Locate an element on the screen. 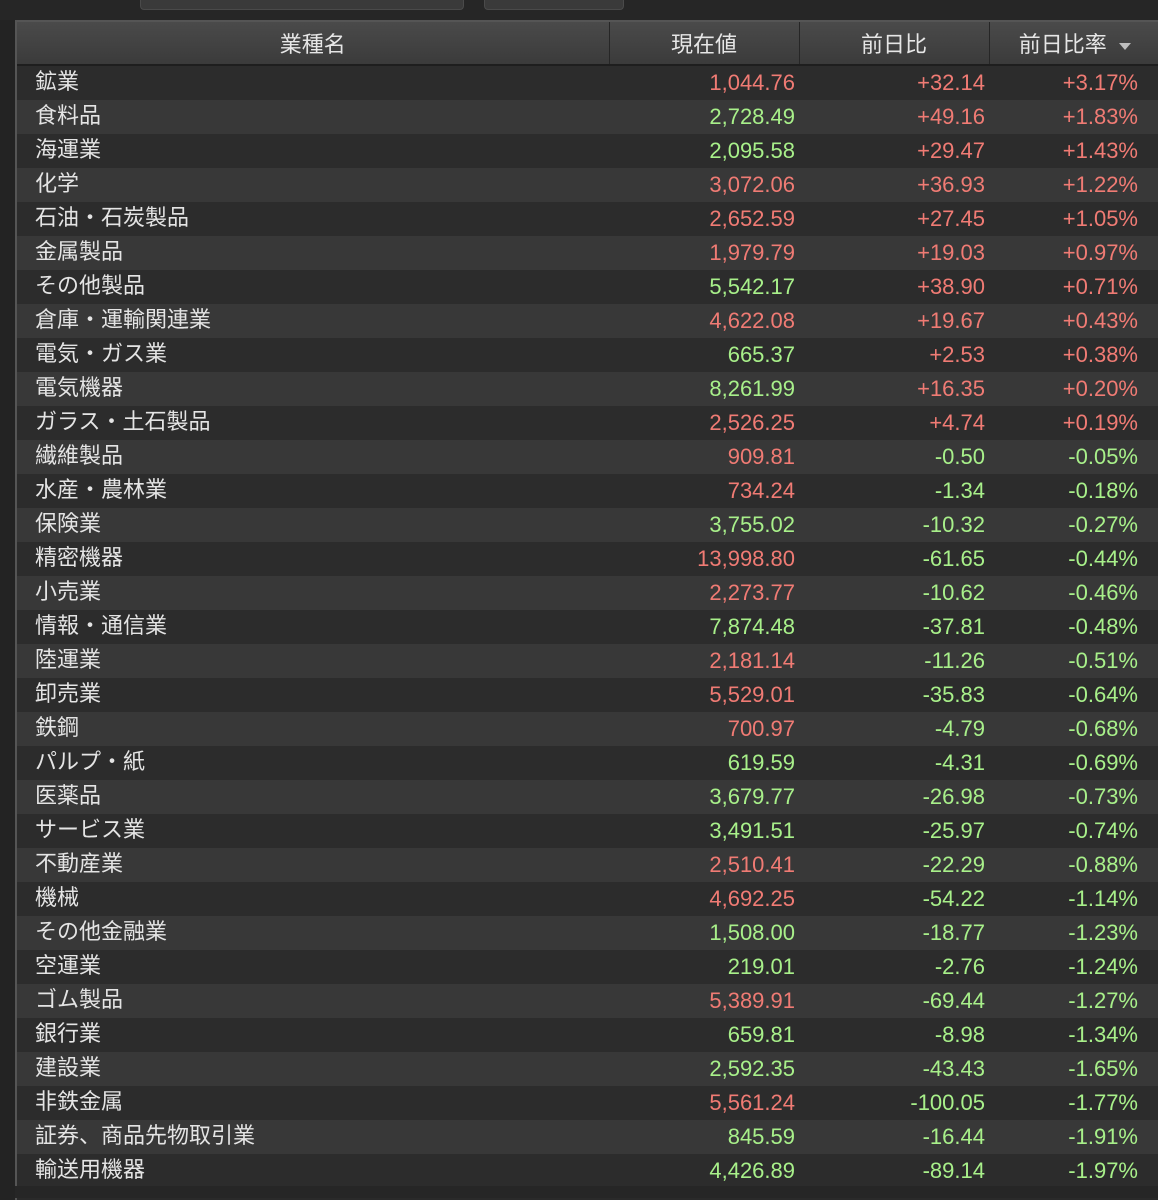 The image size is (1158, 1200). table-row: 医薬品 3,679.77 -26.98 -0.73% is located at coordinates (587, 797).